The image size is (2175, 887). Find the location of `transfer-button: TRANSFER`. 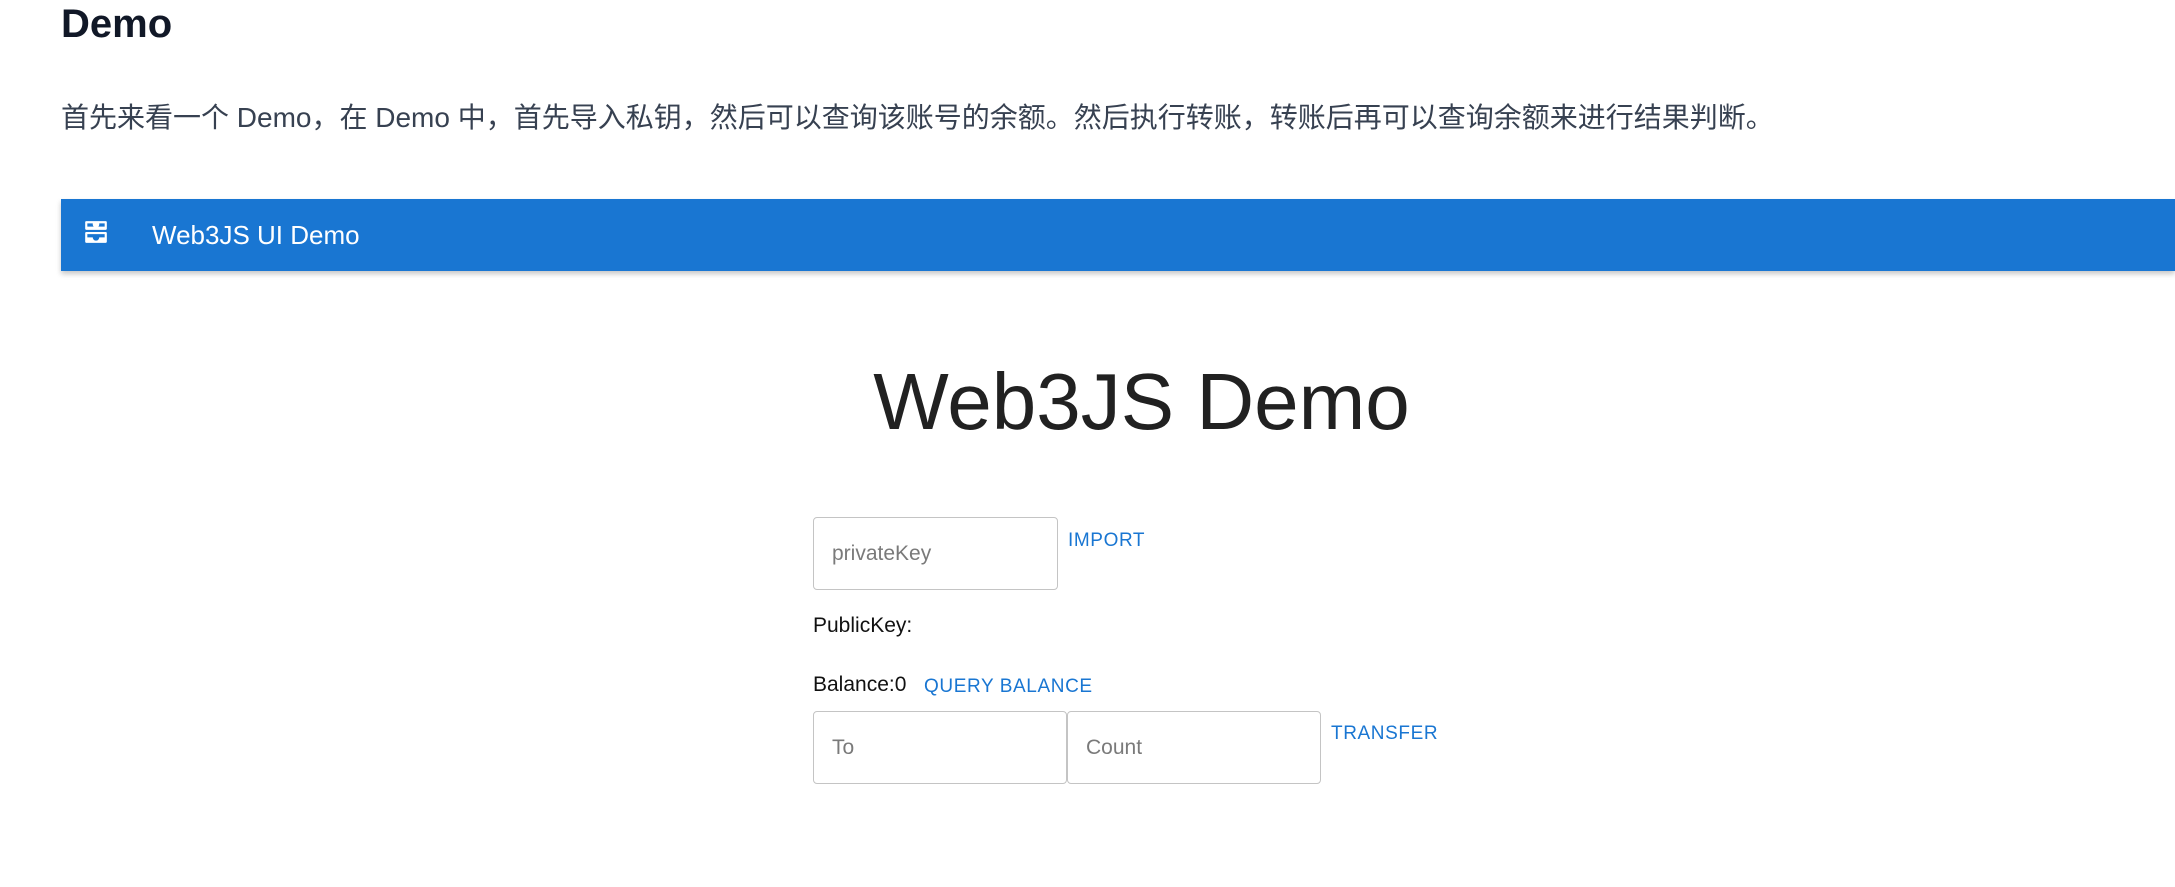

transfer-button: TRANSFER is located at coordinates (1384, 734).